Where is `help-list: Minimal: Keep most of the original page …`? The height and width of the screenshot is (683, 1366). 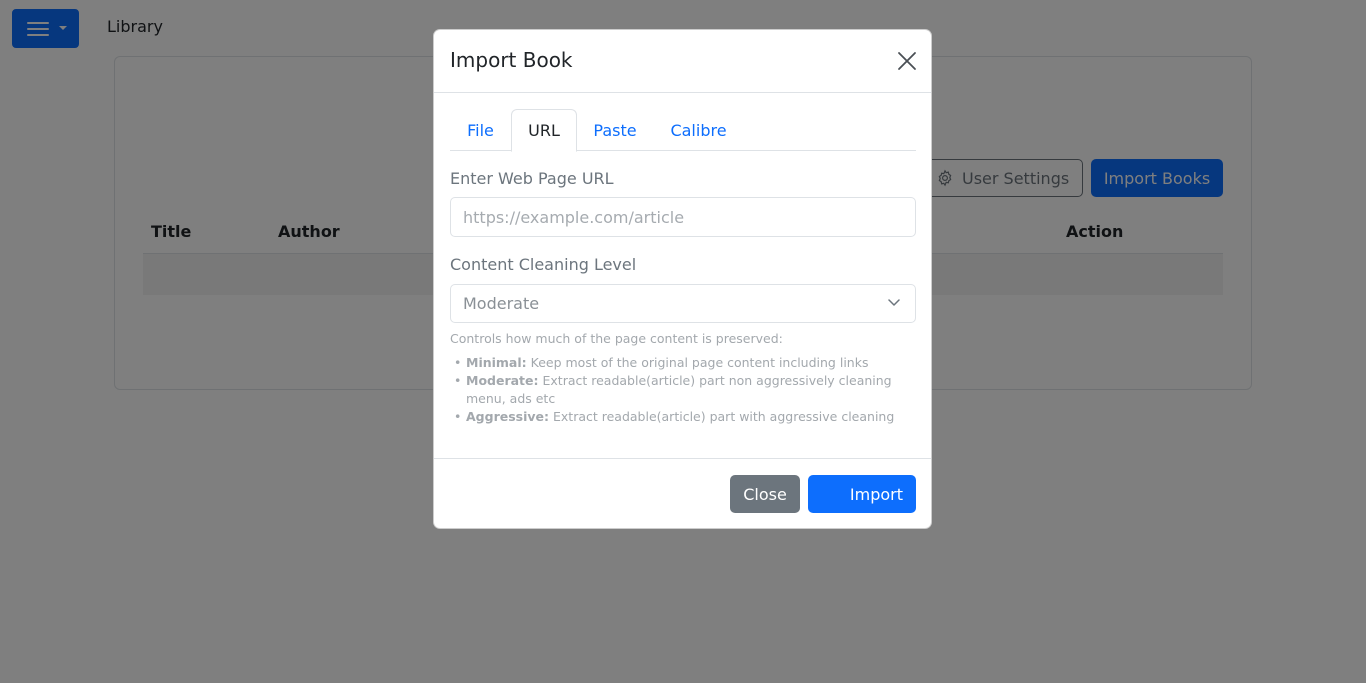 help-list: Minimal: Keep most of the original page … is located at coordinates (680, 390).